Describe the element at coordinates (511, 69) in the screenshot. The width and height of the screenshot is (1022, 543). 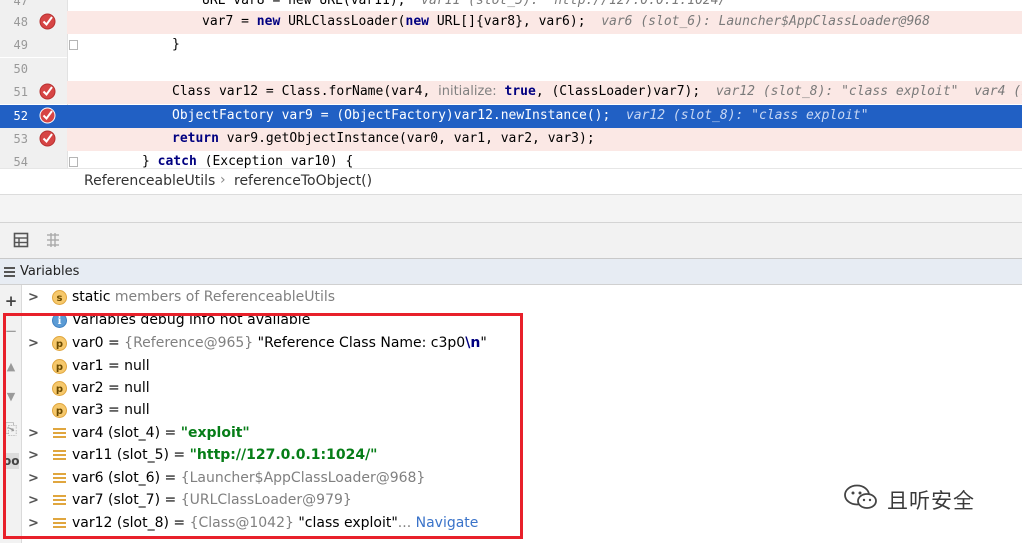
I see `code-line-50: 50` at that location.